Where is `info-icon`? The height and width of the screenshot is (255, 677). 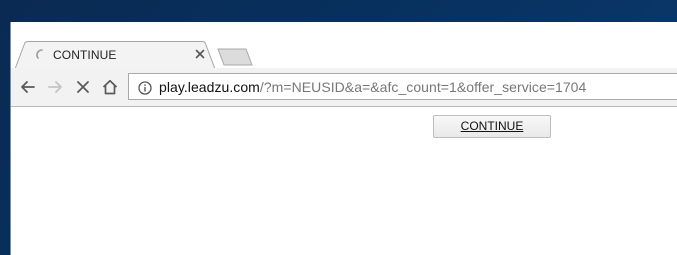 info-icon is located at coordinates (145, 87).